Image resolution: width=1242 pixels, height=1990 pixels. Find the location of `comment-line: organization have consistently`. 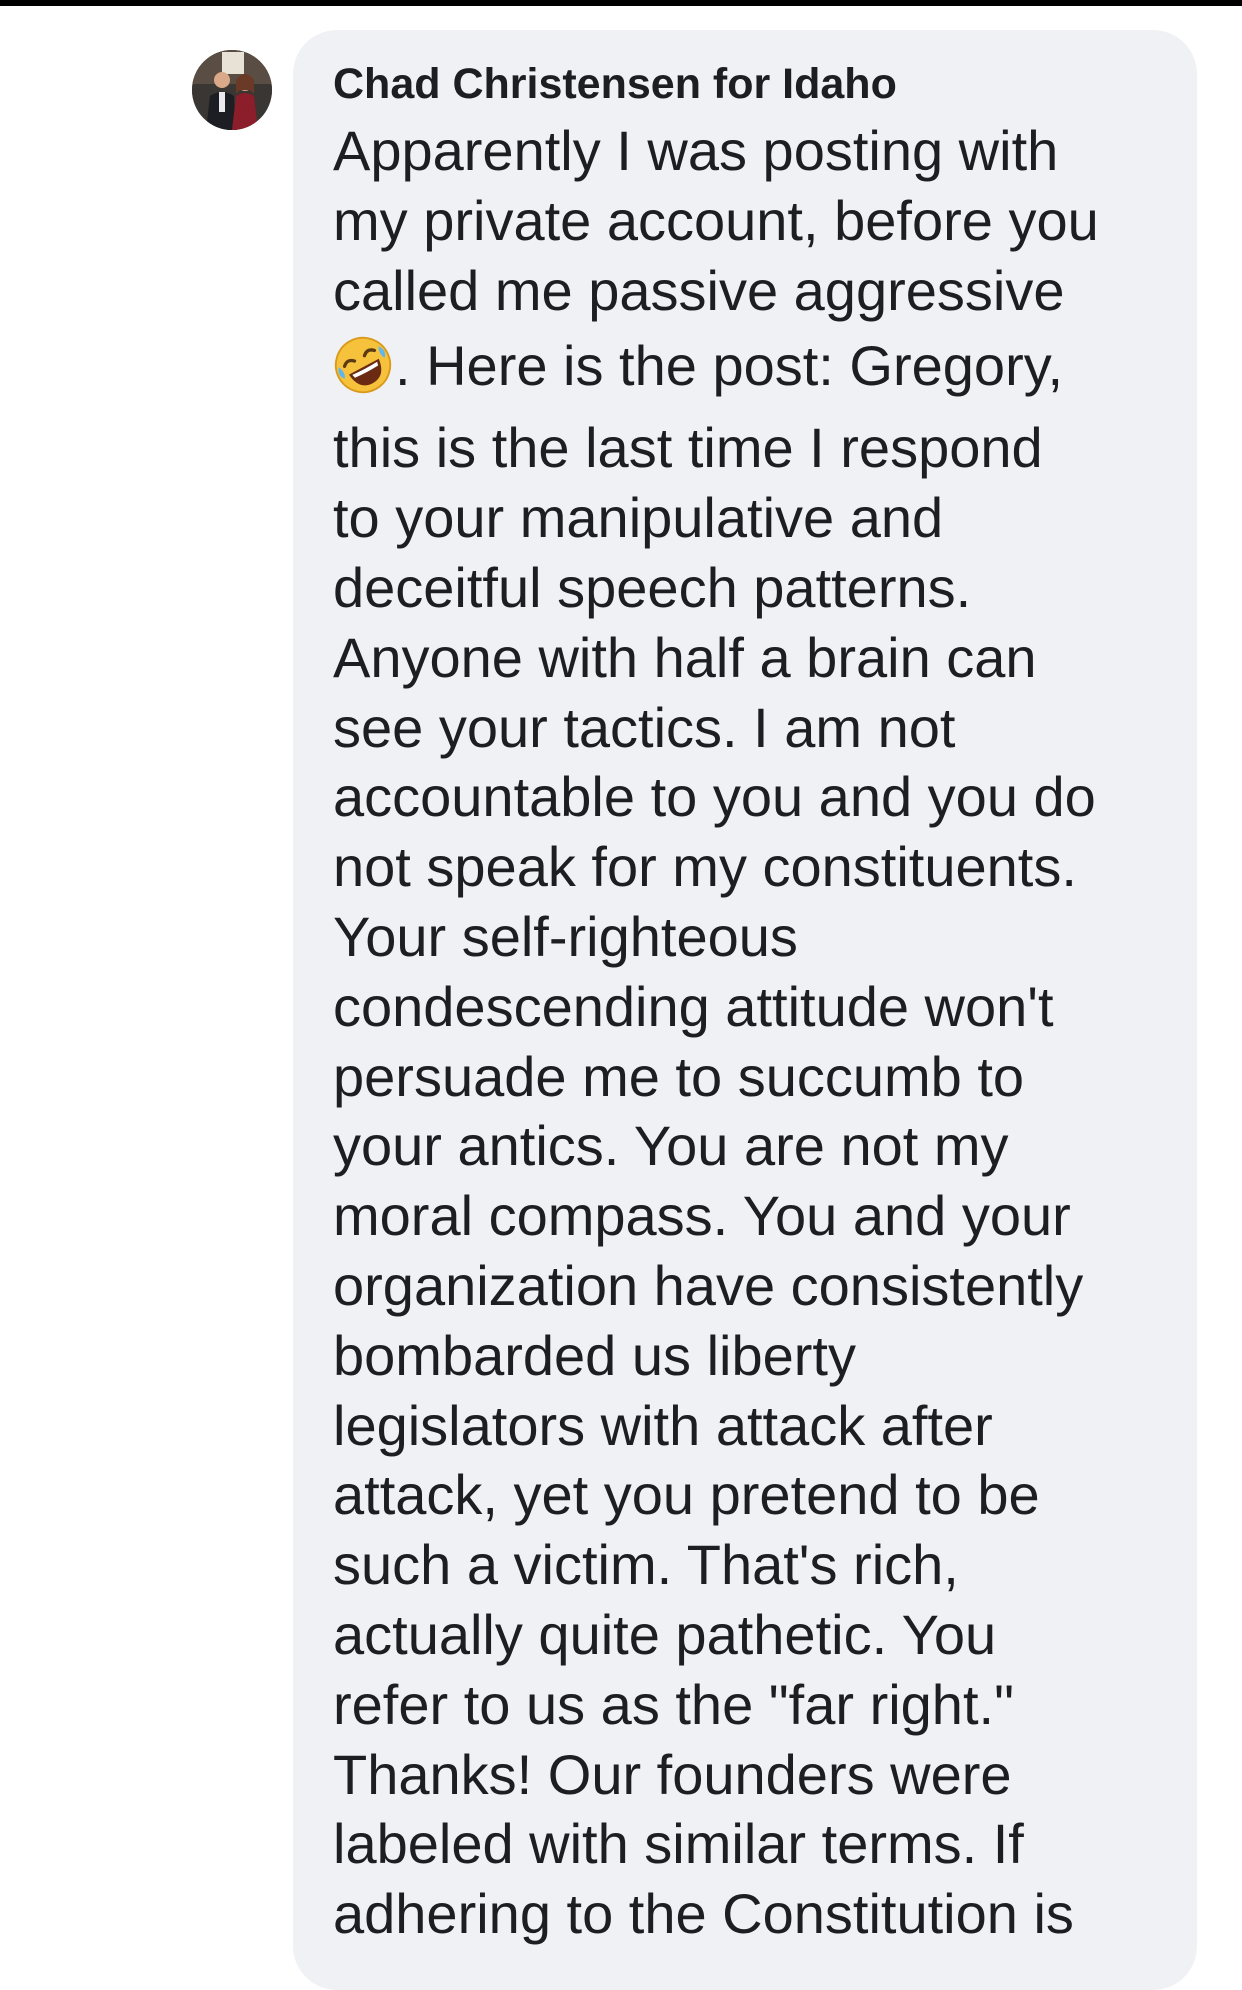

comment-line: organization have consistently is located at coordinates (708, 1285).